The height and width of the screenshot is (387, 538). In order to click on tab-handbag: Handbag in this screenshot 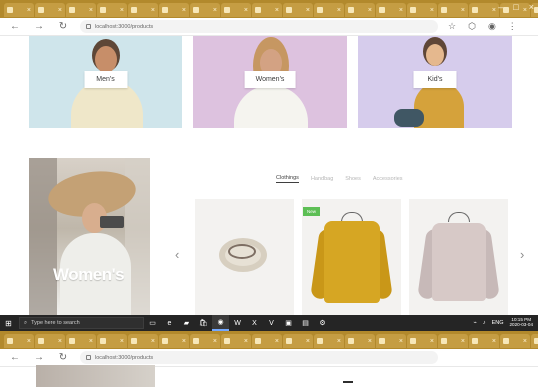, I will do `click(322, 179)`.